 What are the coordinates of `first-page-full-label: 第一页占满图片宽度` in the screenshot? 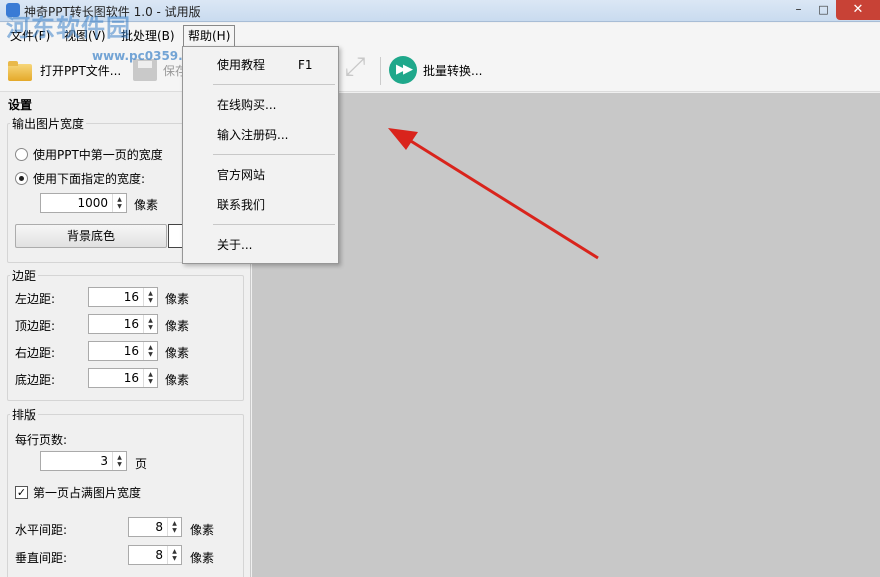 It's located at (87, 493).